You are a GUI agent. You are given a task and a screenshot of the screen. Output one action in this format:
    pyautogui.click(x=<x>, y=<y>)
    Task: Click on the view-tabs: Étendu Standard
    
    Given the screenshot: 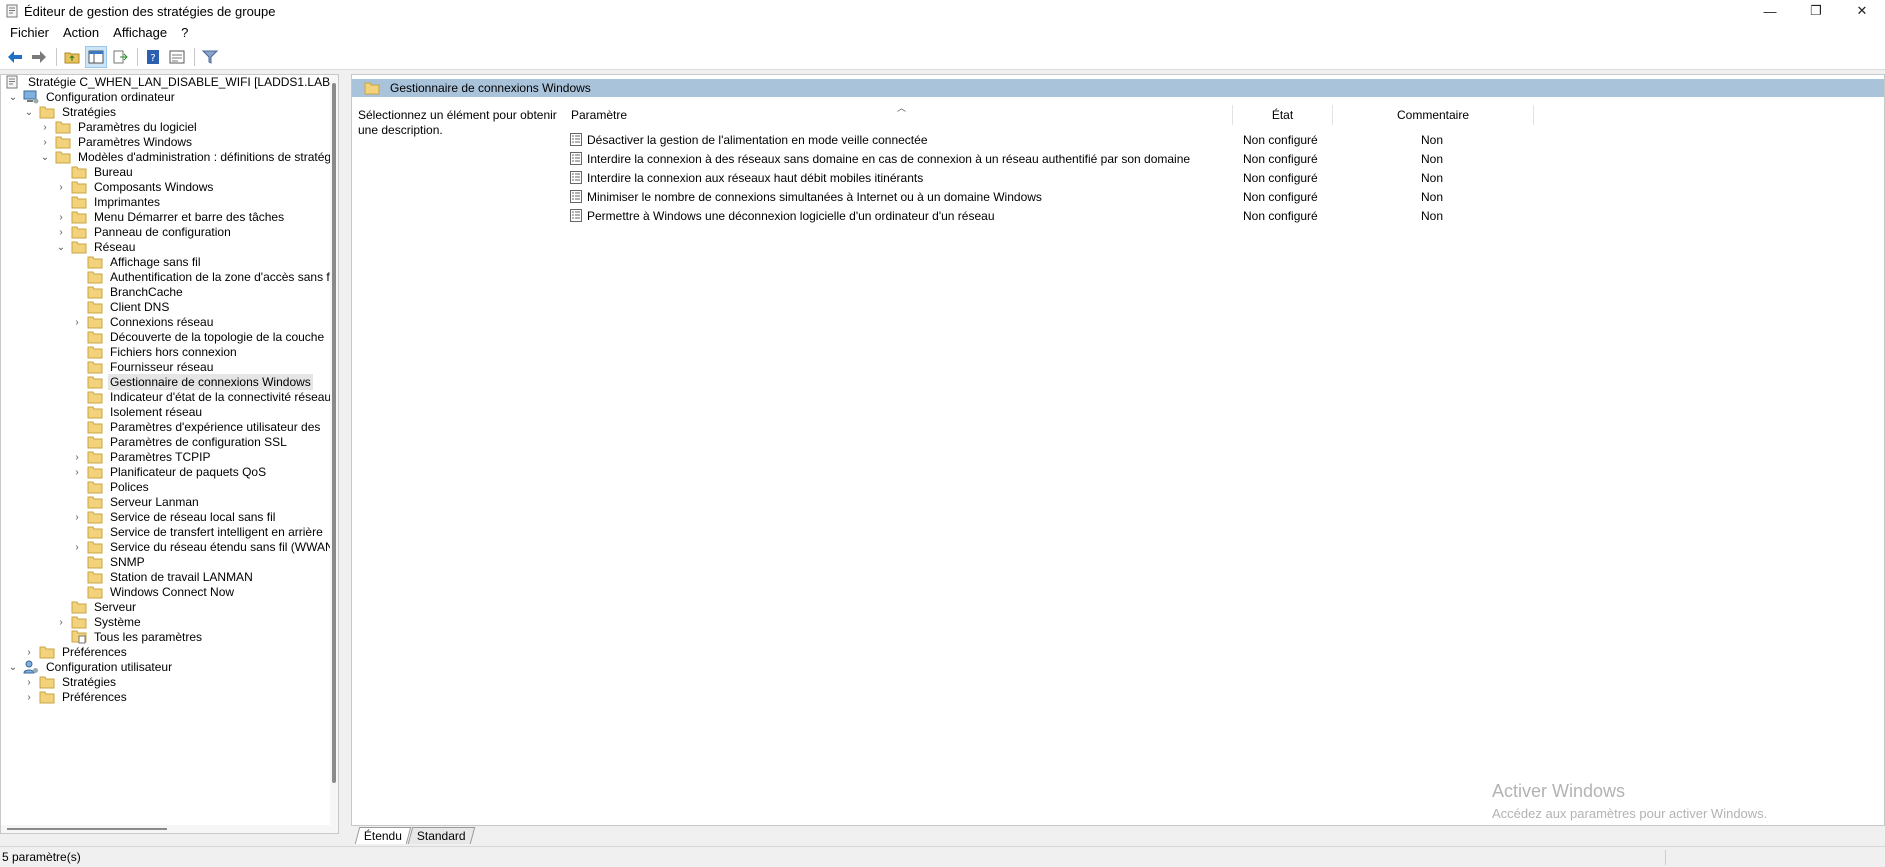 What is the action you would take?
    pyautogui.click(x=1118, y=835)
    